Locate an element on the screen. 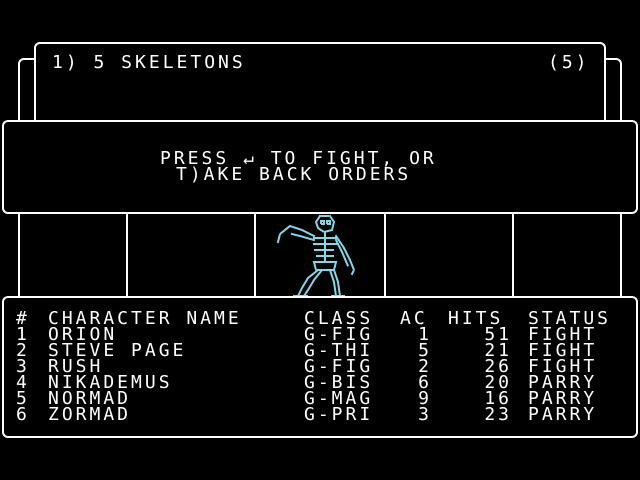 This screenshot has width=640, height=480. prompt-line-2: T)AKE BACK ORDERS is located at coordinates (294, 174).